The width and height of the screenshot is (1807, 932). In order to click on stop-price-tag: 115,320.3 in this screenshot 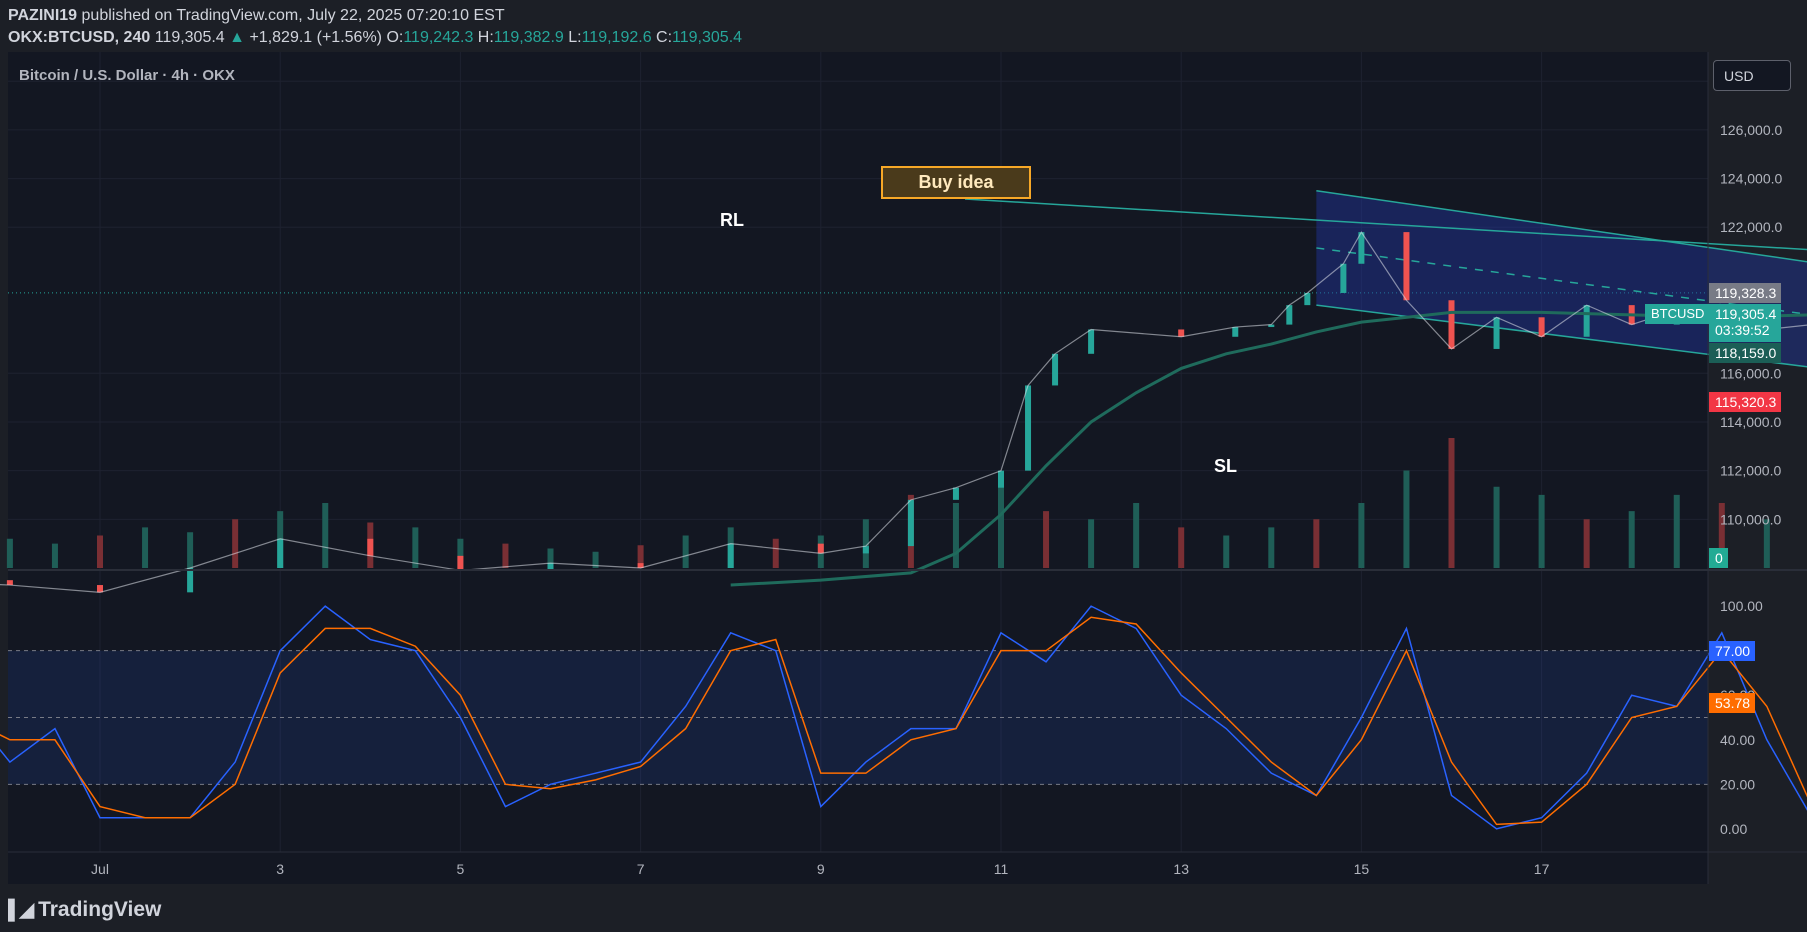, I will do `click(1745, 402)`.